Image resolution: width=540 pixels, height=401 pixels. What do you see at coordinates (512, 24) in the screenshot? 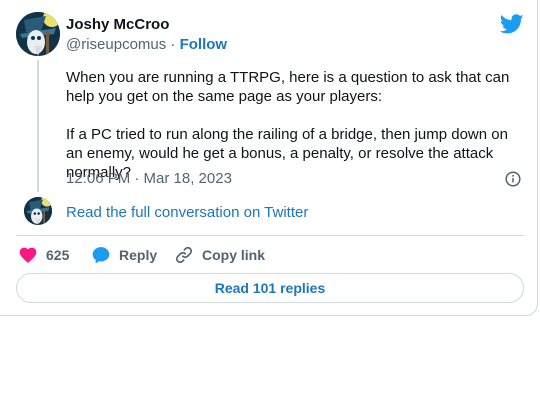
I see `twitter-bird-icon` at bounding box center [512, 24].